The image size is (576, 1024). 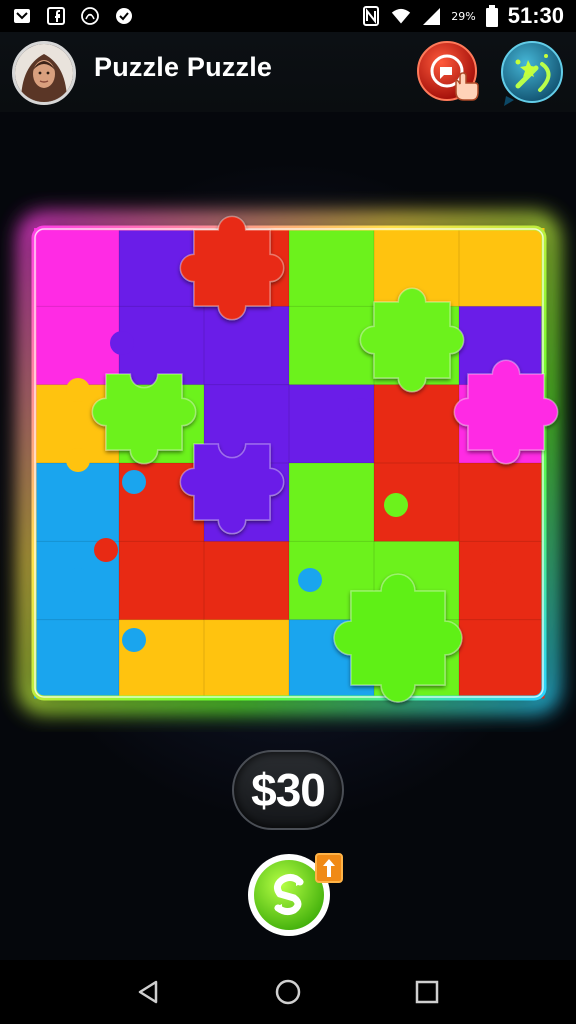 I want to click on clock: 51:30, so click(x=535, y=15).